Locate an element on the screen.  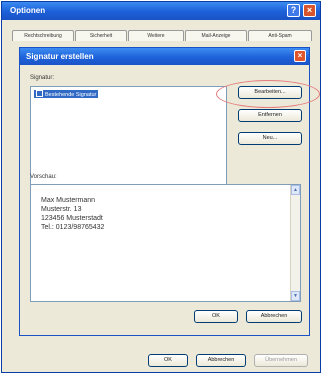
options-title: Optionen is located at coordinates (28, 10).